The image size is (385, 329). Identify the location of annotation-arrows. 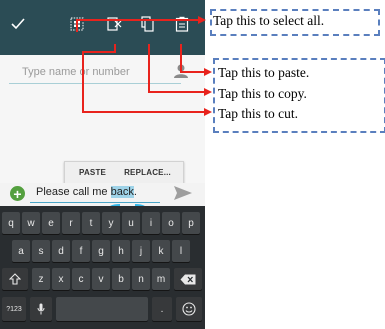
(144, 66).